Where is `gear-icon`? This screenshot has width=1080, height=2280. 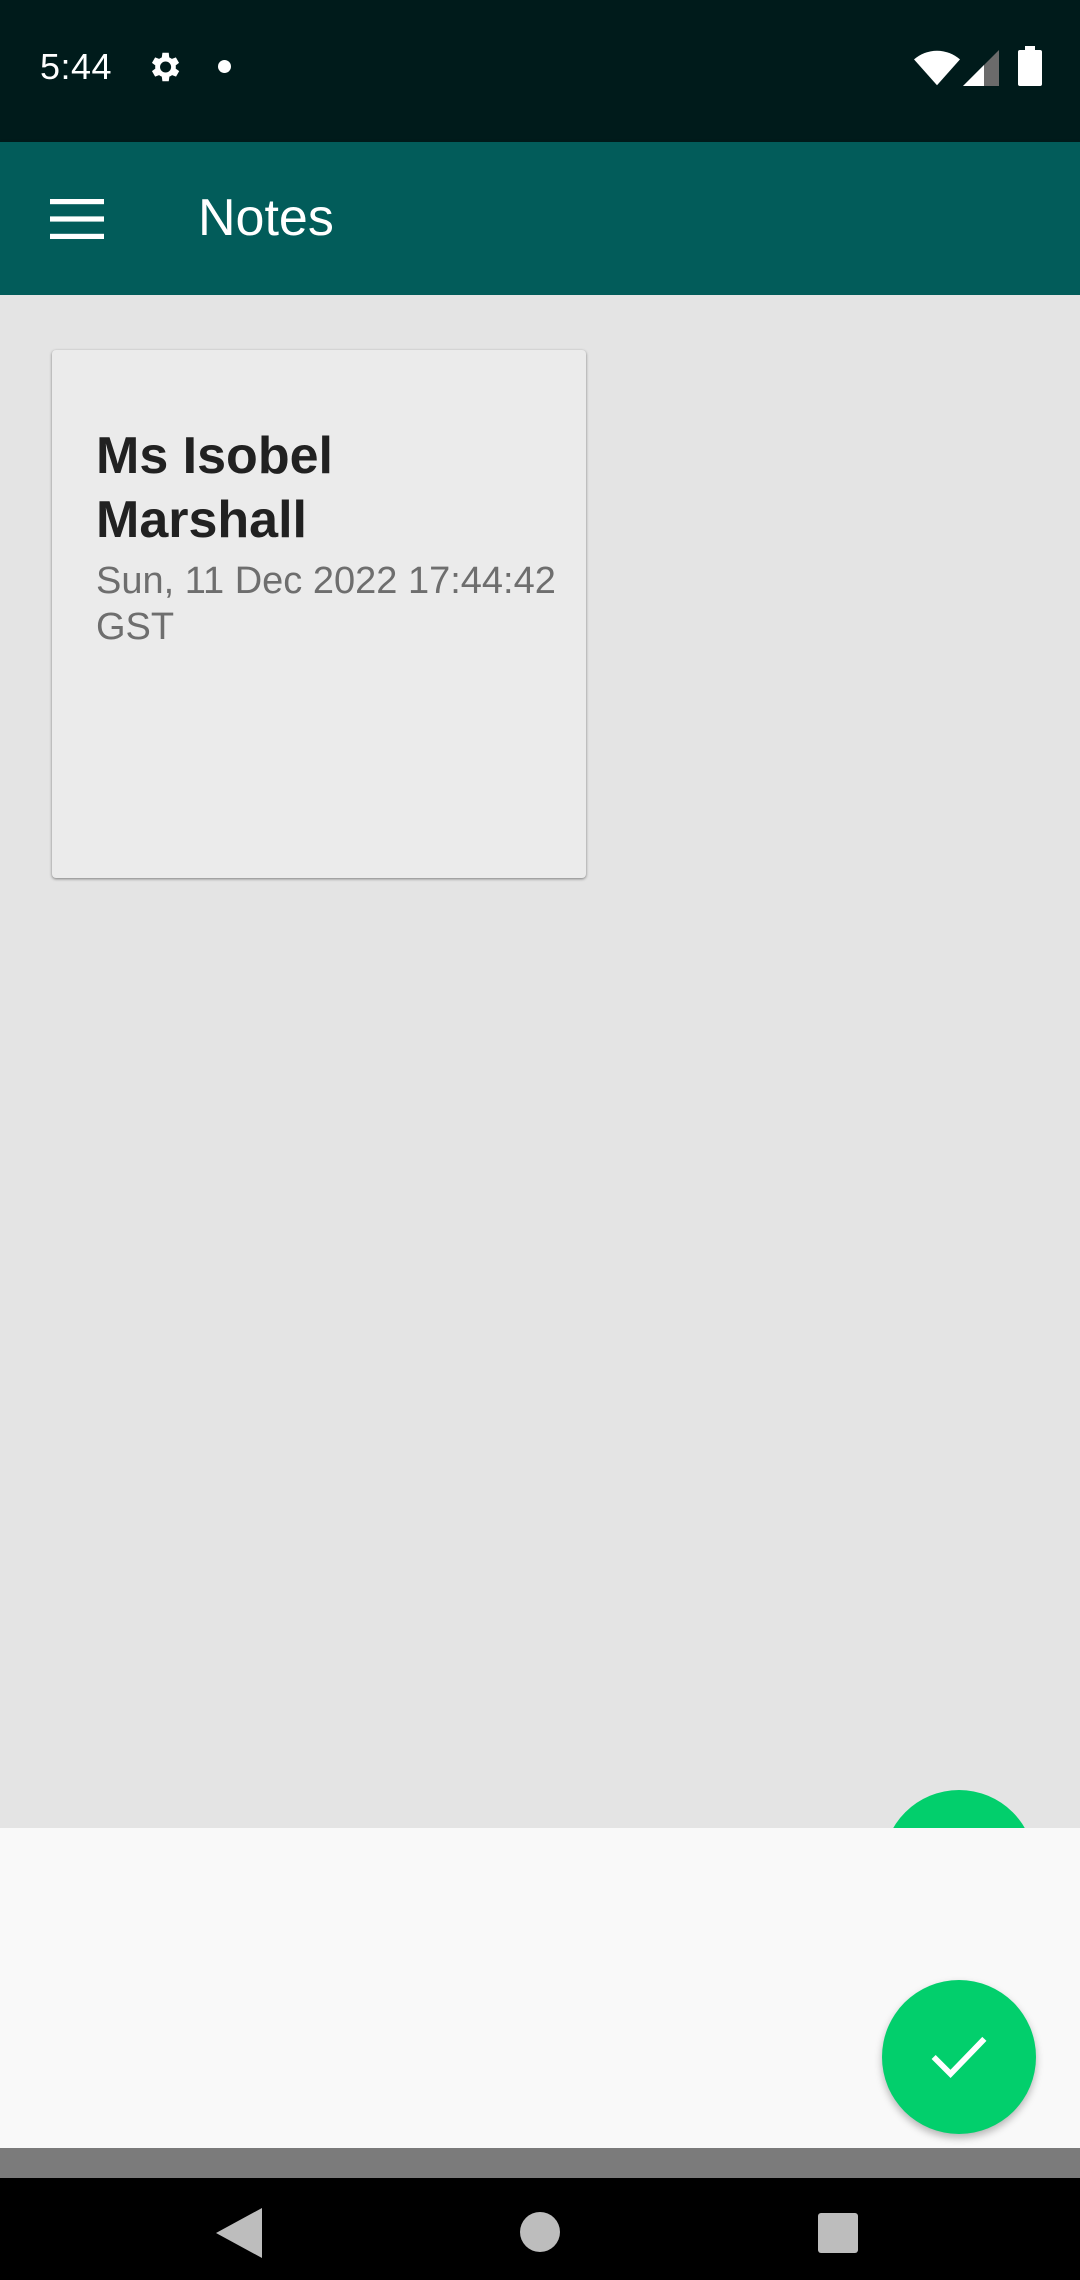 gear-icon is located at coordinates (165, 67).